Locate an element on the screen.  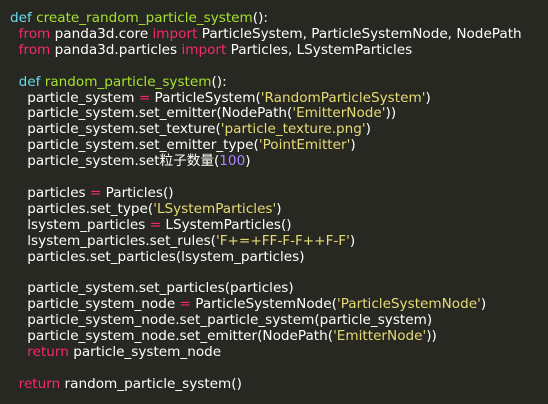
code-token: panda3d.core is located at coordinates (101, 33).